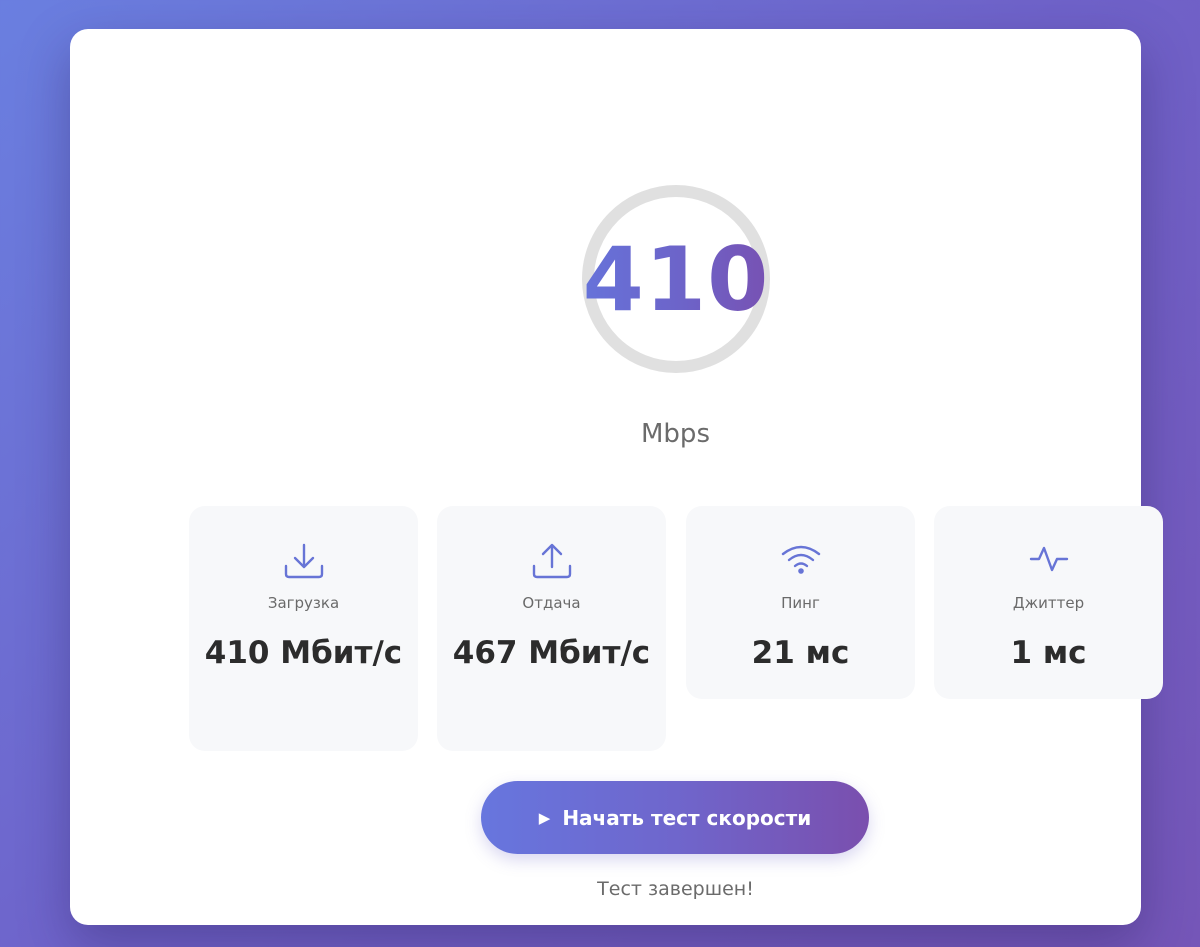  I want to click on stat-download: Загрузка 410 Мбит/с, so click(303, 628).